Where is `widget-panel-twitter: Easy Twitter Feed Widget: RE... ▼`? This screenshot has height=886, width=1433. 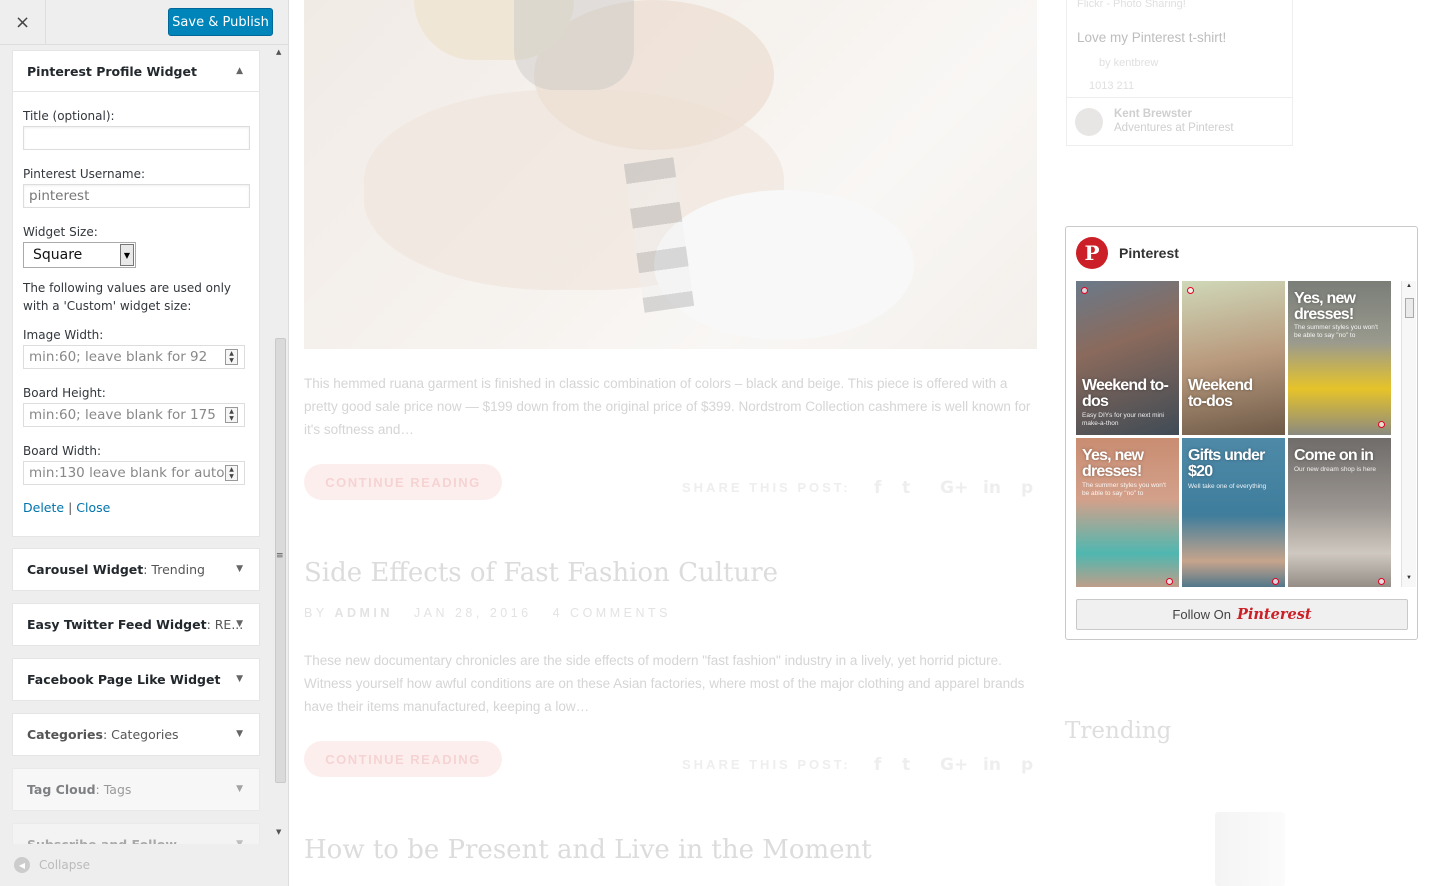
widget-panel-twitter: Easy Twitter Feed Widget: RE... ▼ is located at coordinates (136, 624).